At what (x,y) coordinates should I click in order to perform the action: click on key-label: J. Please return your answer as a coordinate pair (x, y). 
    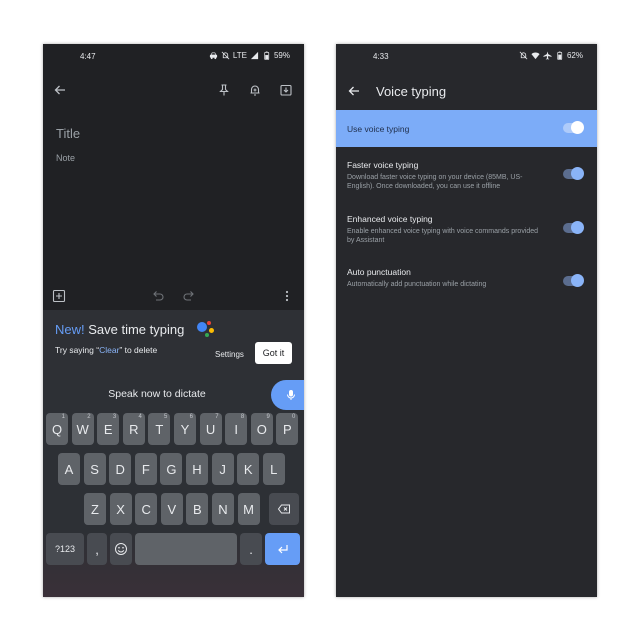
    Looking at the image, I should click on (222, 469).